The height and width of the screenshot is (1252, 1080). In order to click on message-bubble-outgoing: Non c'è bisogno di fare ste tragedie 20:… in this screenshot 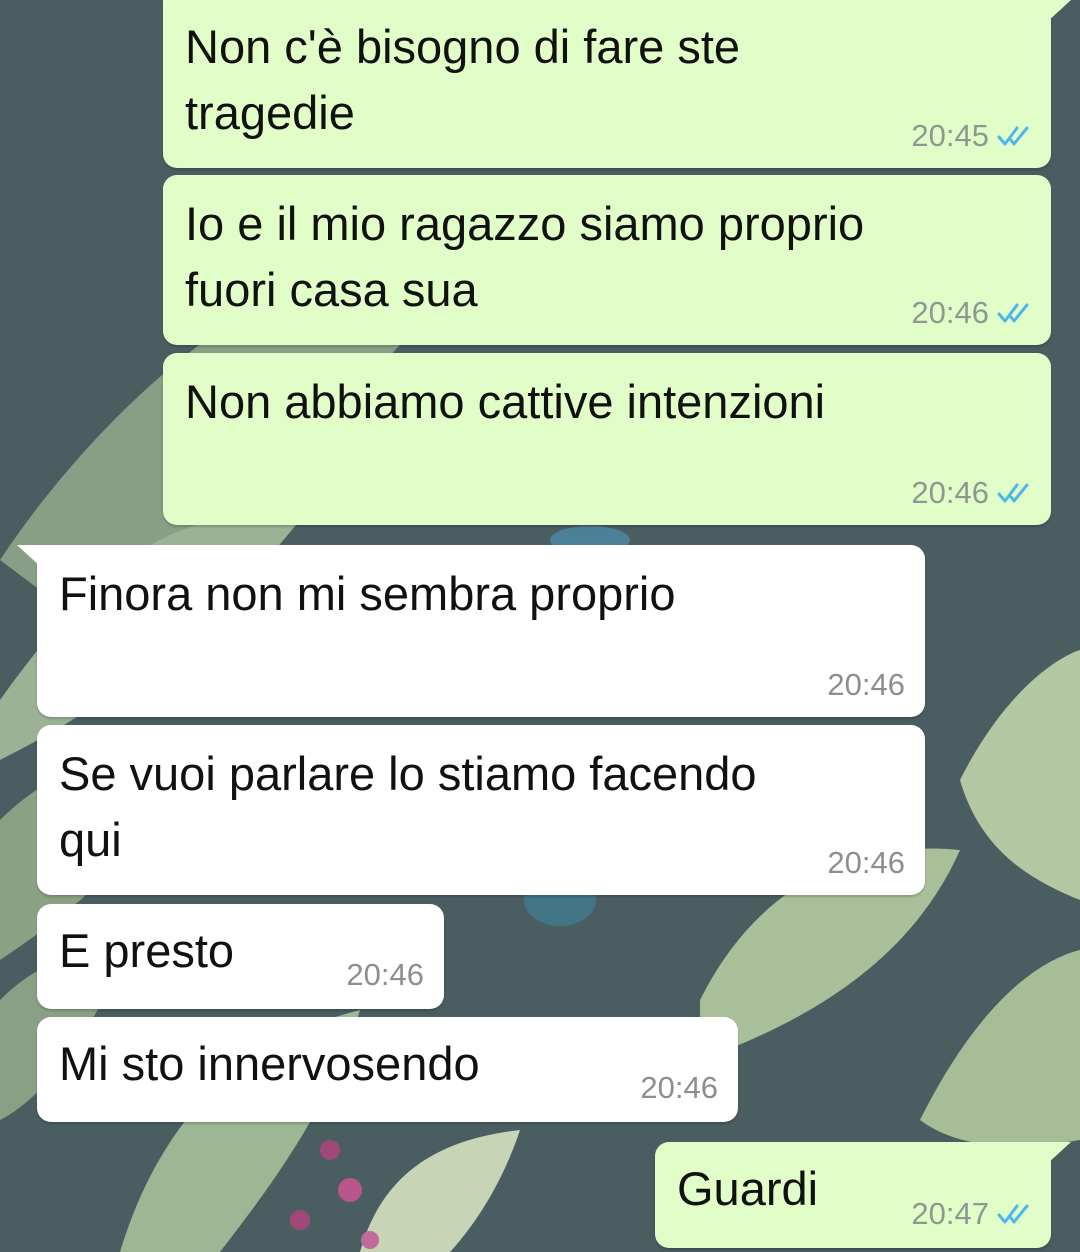, I will do `click(617, 84)`.